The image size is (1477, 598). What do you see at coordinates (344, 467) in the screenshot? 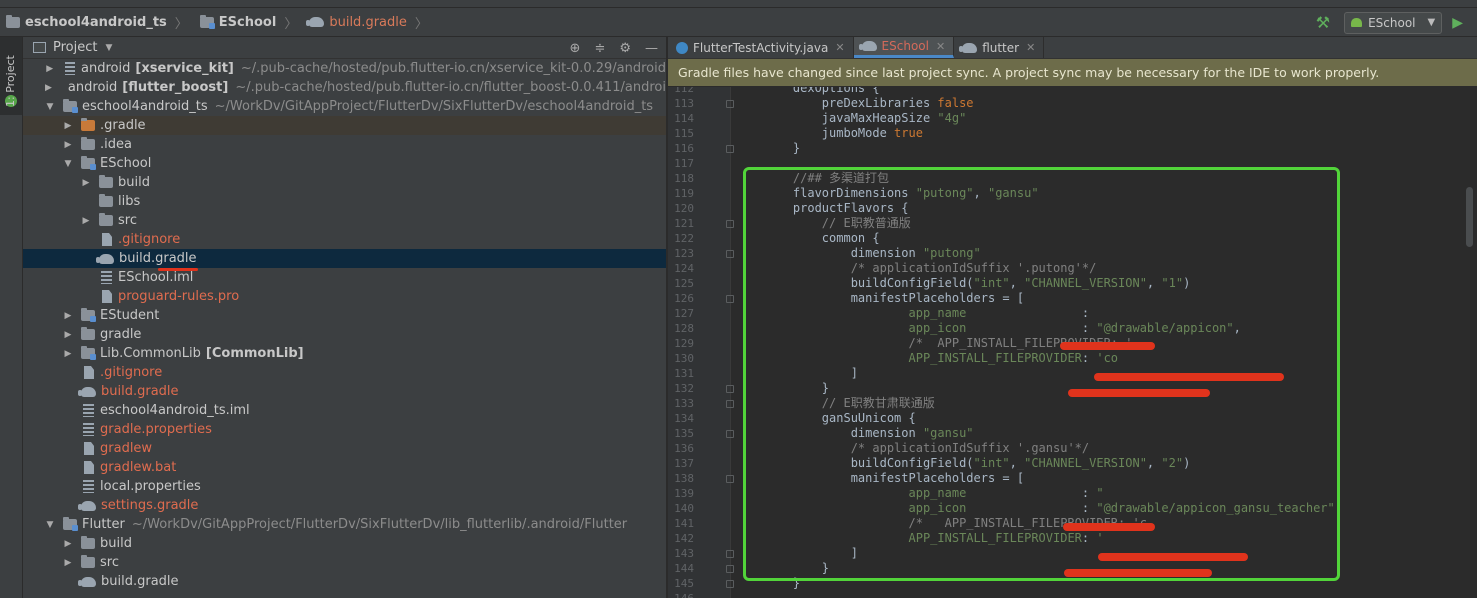
I see `tree-item: gradlew.bat` at bounding box center [344, 467].